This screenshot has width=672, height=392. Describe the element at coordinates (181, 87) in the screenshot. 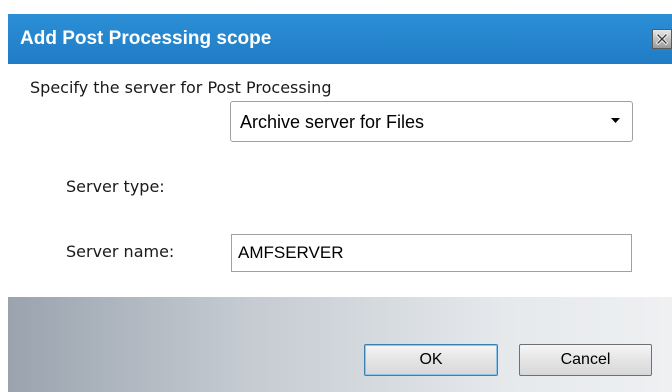

I see `prompt-text: Specify the server for Post Processing` at that location.